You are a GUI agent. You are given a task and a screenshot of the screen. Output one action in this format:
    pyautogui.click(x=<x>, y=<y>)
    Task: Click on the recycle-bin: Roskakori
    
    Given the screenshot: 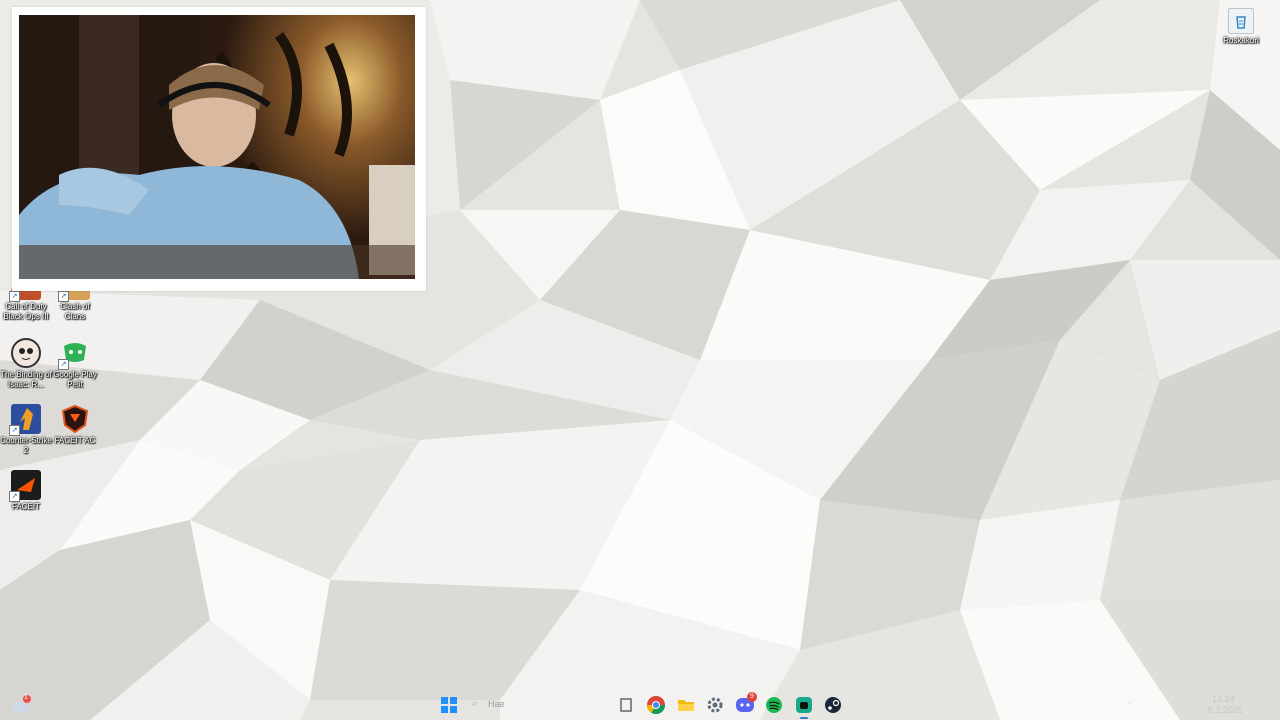 What is the action you would take?
    pyautogui.click(x=1241, y=27)
    